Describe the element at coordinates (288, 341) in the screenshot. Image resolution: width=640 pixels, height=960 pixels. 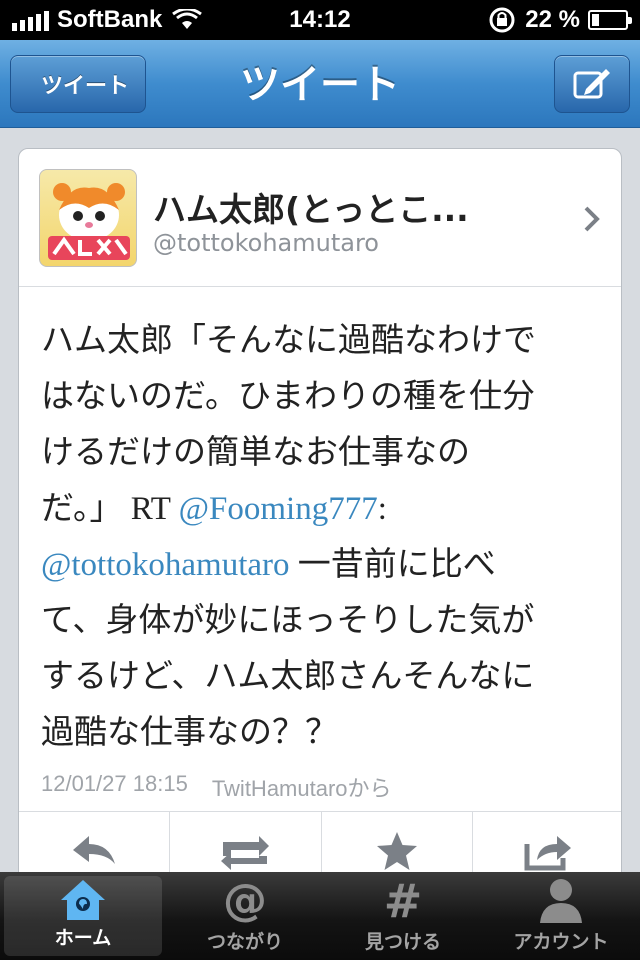
I see `tweet-line: ハム太郎「そんなに過酷なわけで` at that location.